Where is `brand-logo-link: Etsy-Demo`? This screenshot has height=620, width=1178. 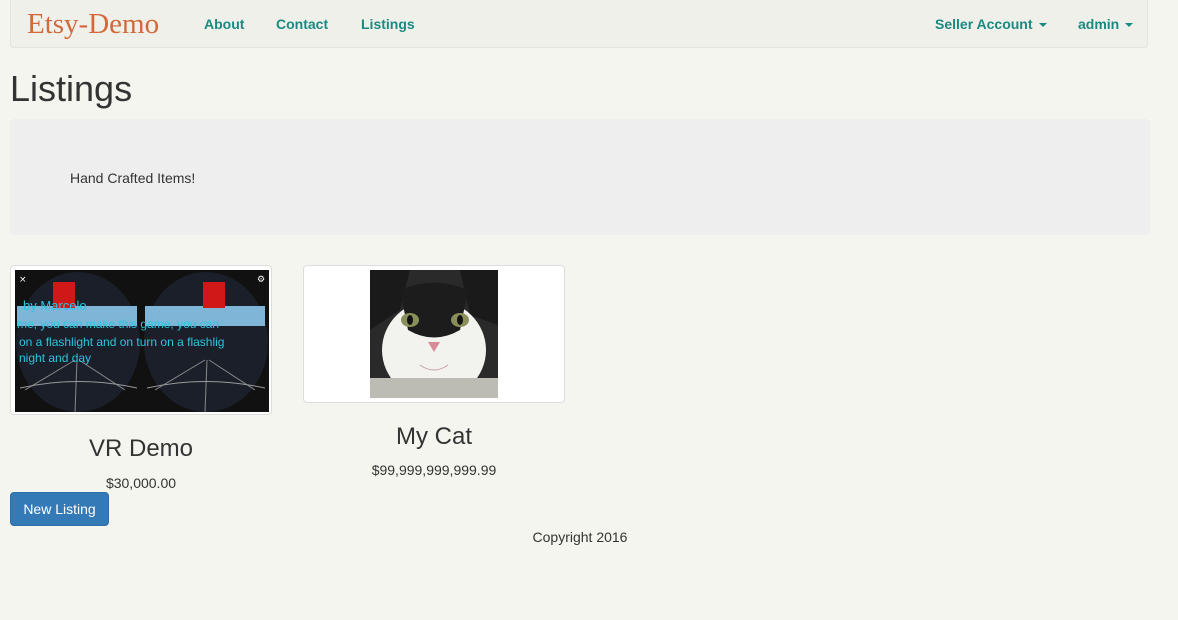 brand-logo-link: Etsy-Demo is located at coordinates (93, 24).